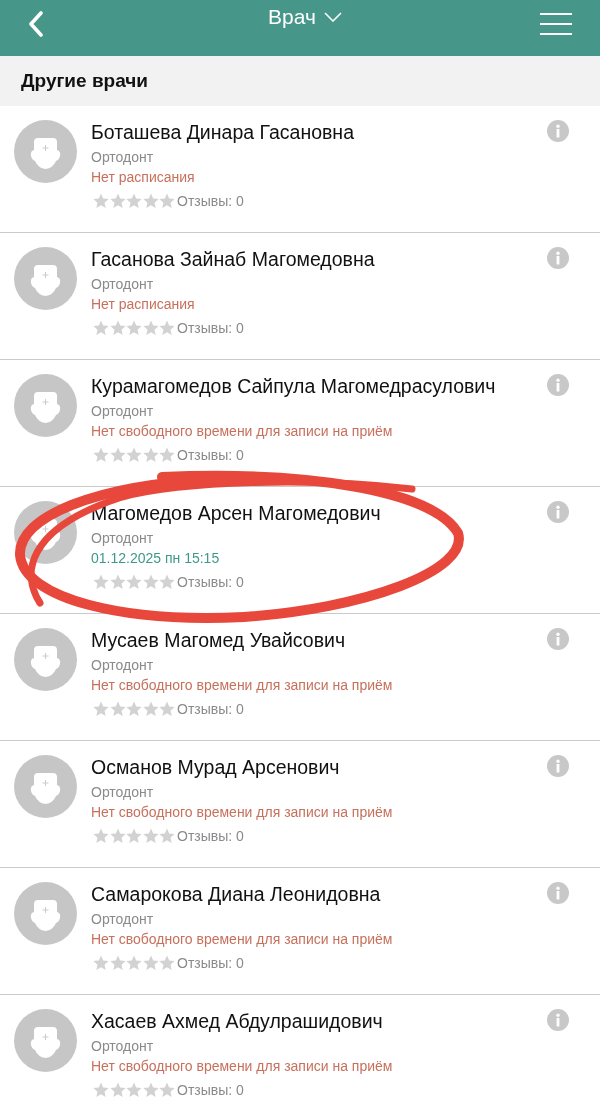 This screenshot has width=600, height=1118. What do you see at coordinates (36, 24) in the screenshot?
I see `back-icon` at bounding box center [36, 24].